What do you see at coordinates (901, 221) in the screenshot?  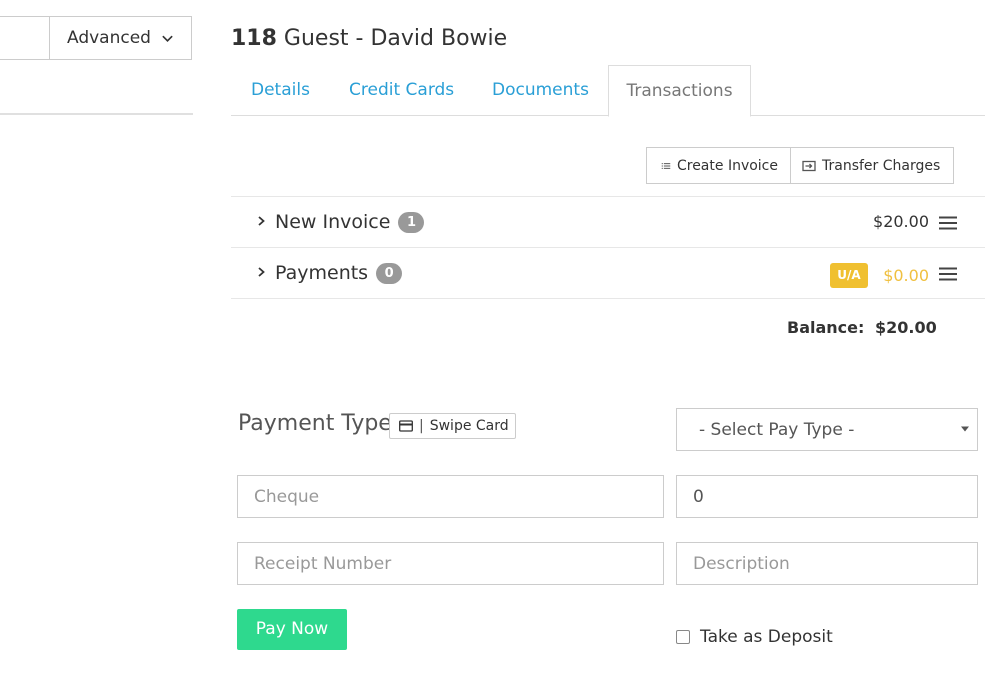 I see `invoice-amount: $20.00` at bounding box center [901, 221].